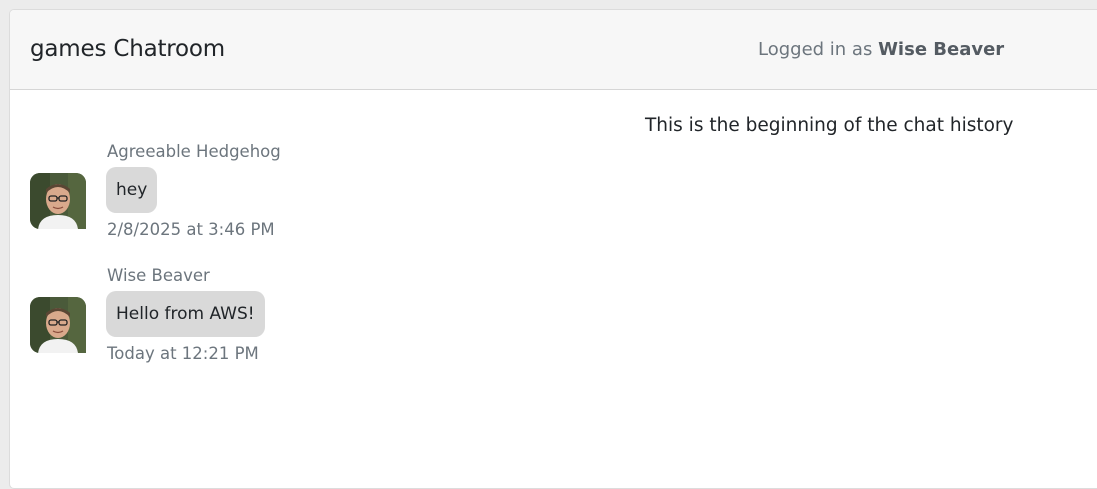 This screenshot has width=1097, height=489. I want to click on logged-in-prefix: Logged in as, so click(815, 49).